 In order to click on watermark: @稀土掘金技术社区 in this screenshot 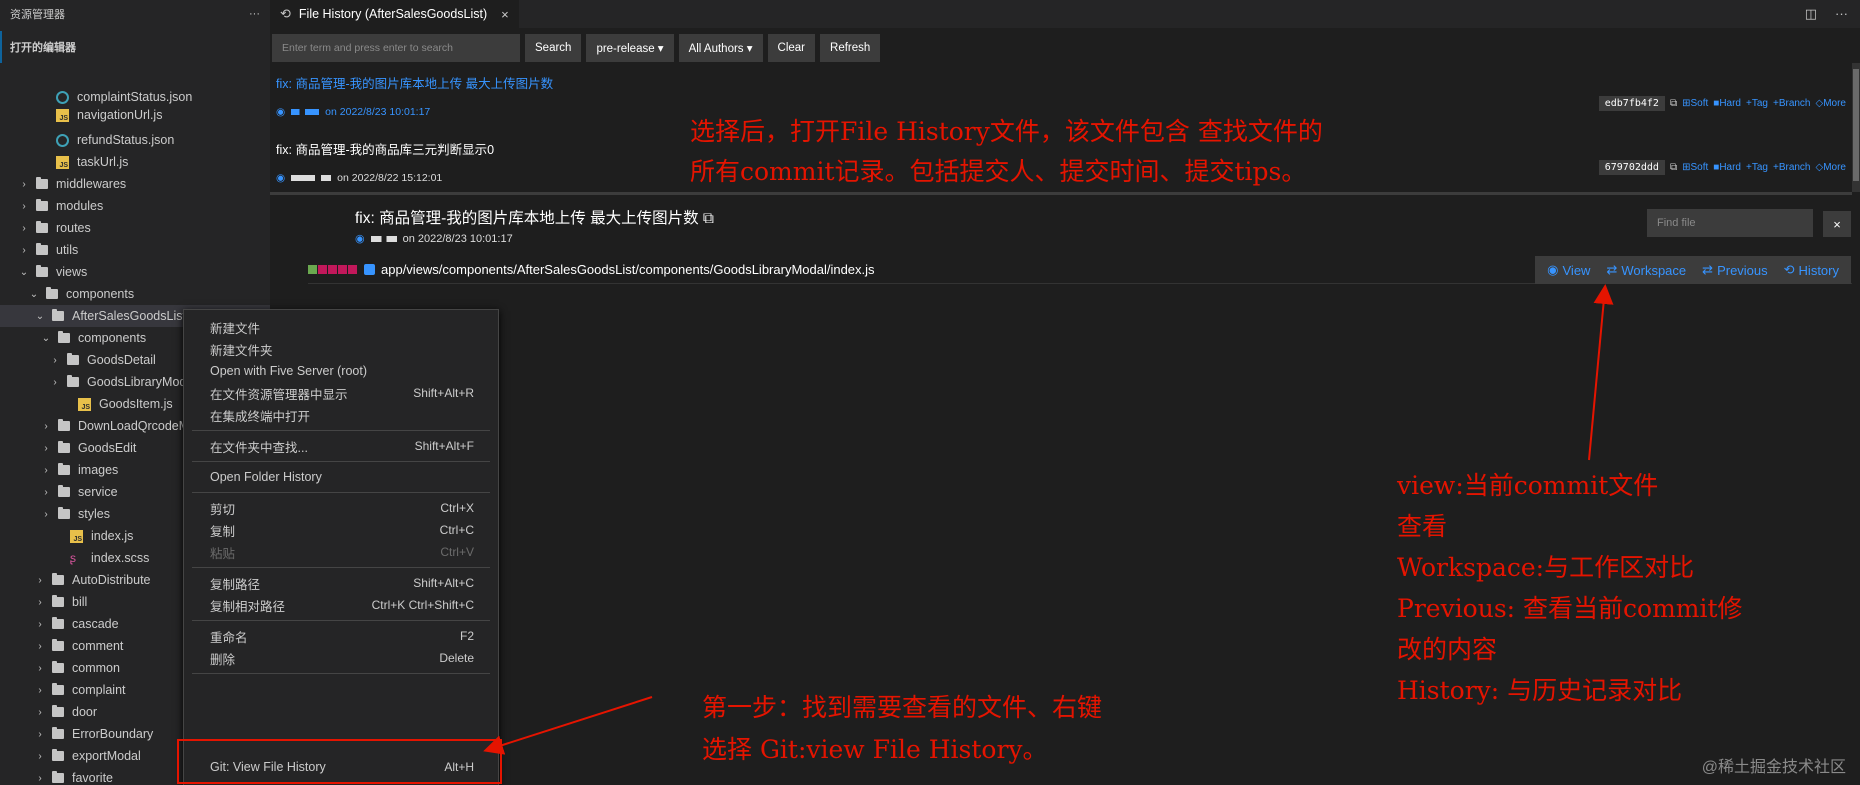, I will do `click(1773, 767)`.